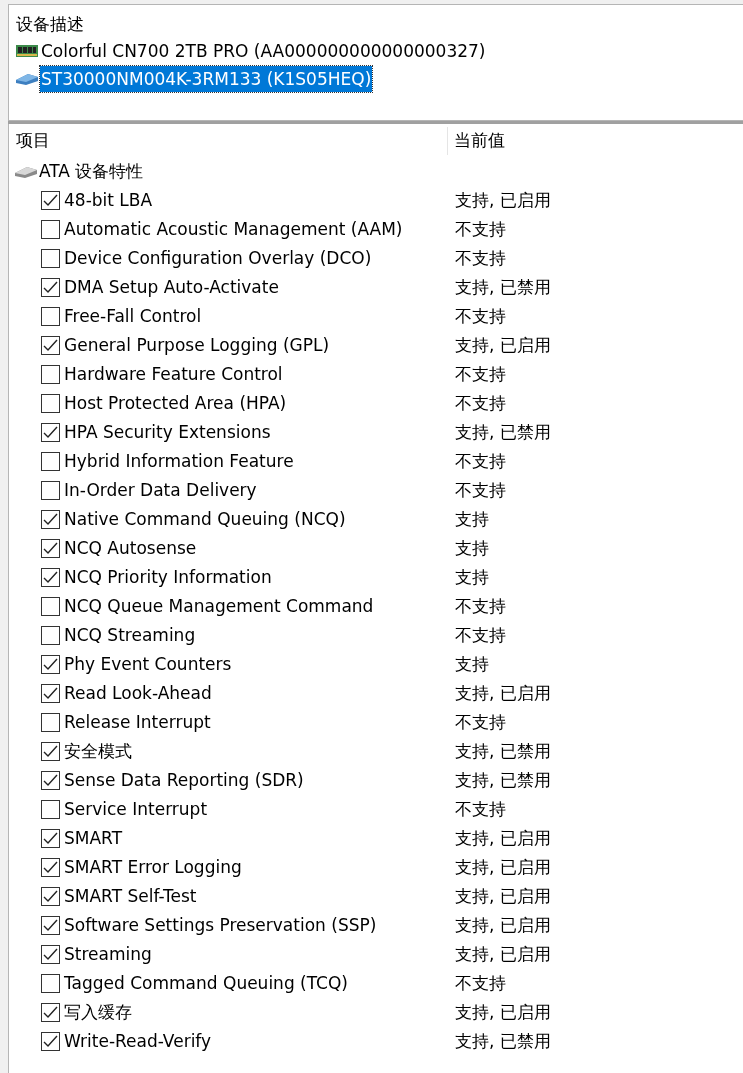 This screenshot has height=1073, width=743. I want to click on feature-label: NCQ Queue Management Command, so click(219, 606).